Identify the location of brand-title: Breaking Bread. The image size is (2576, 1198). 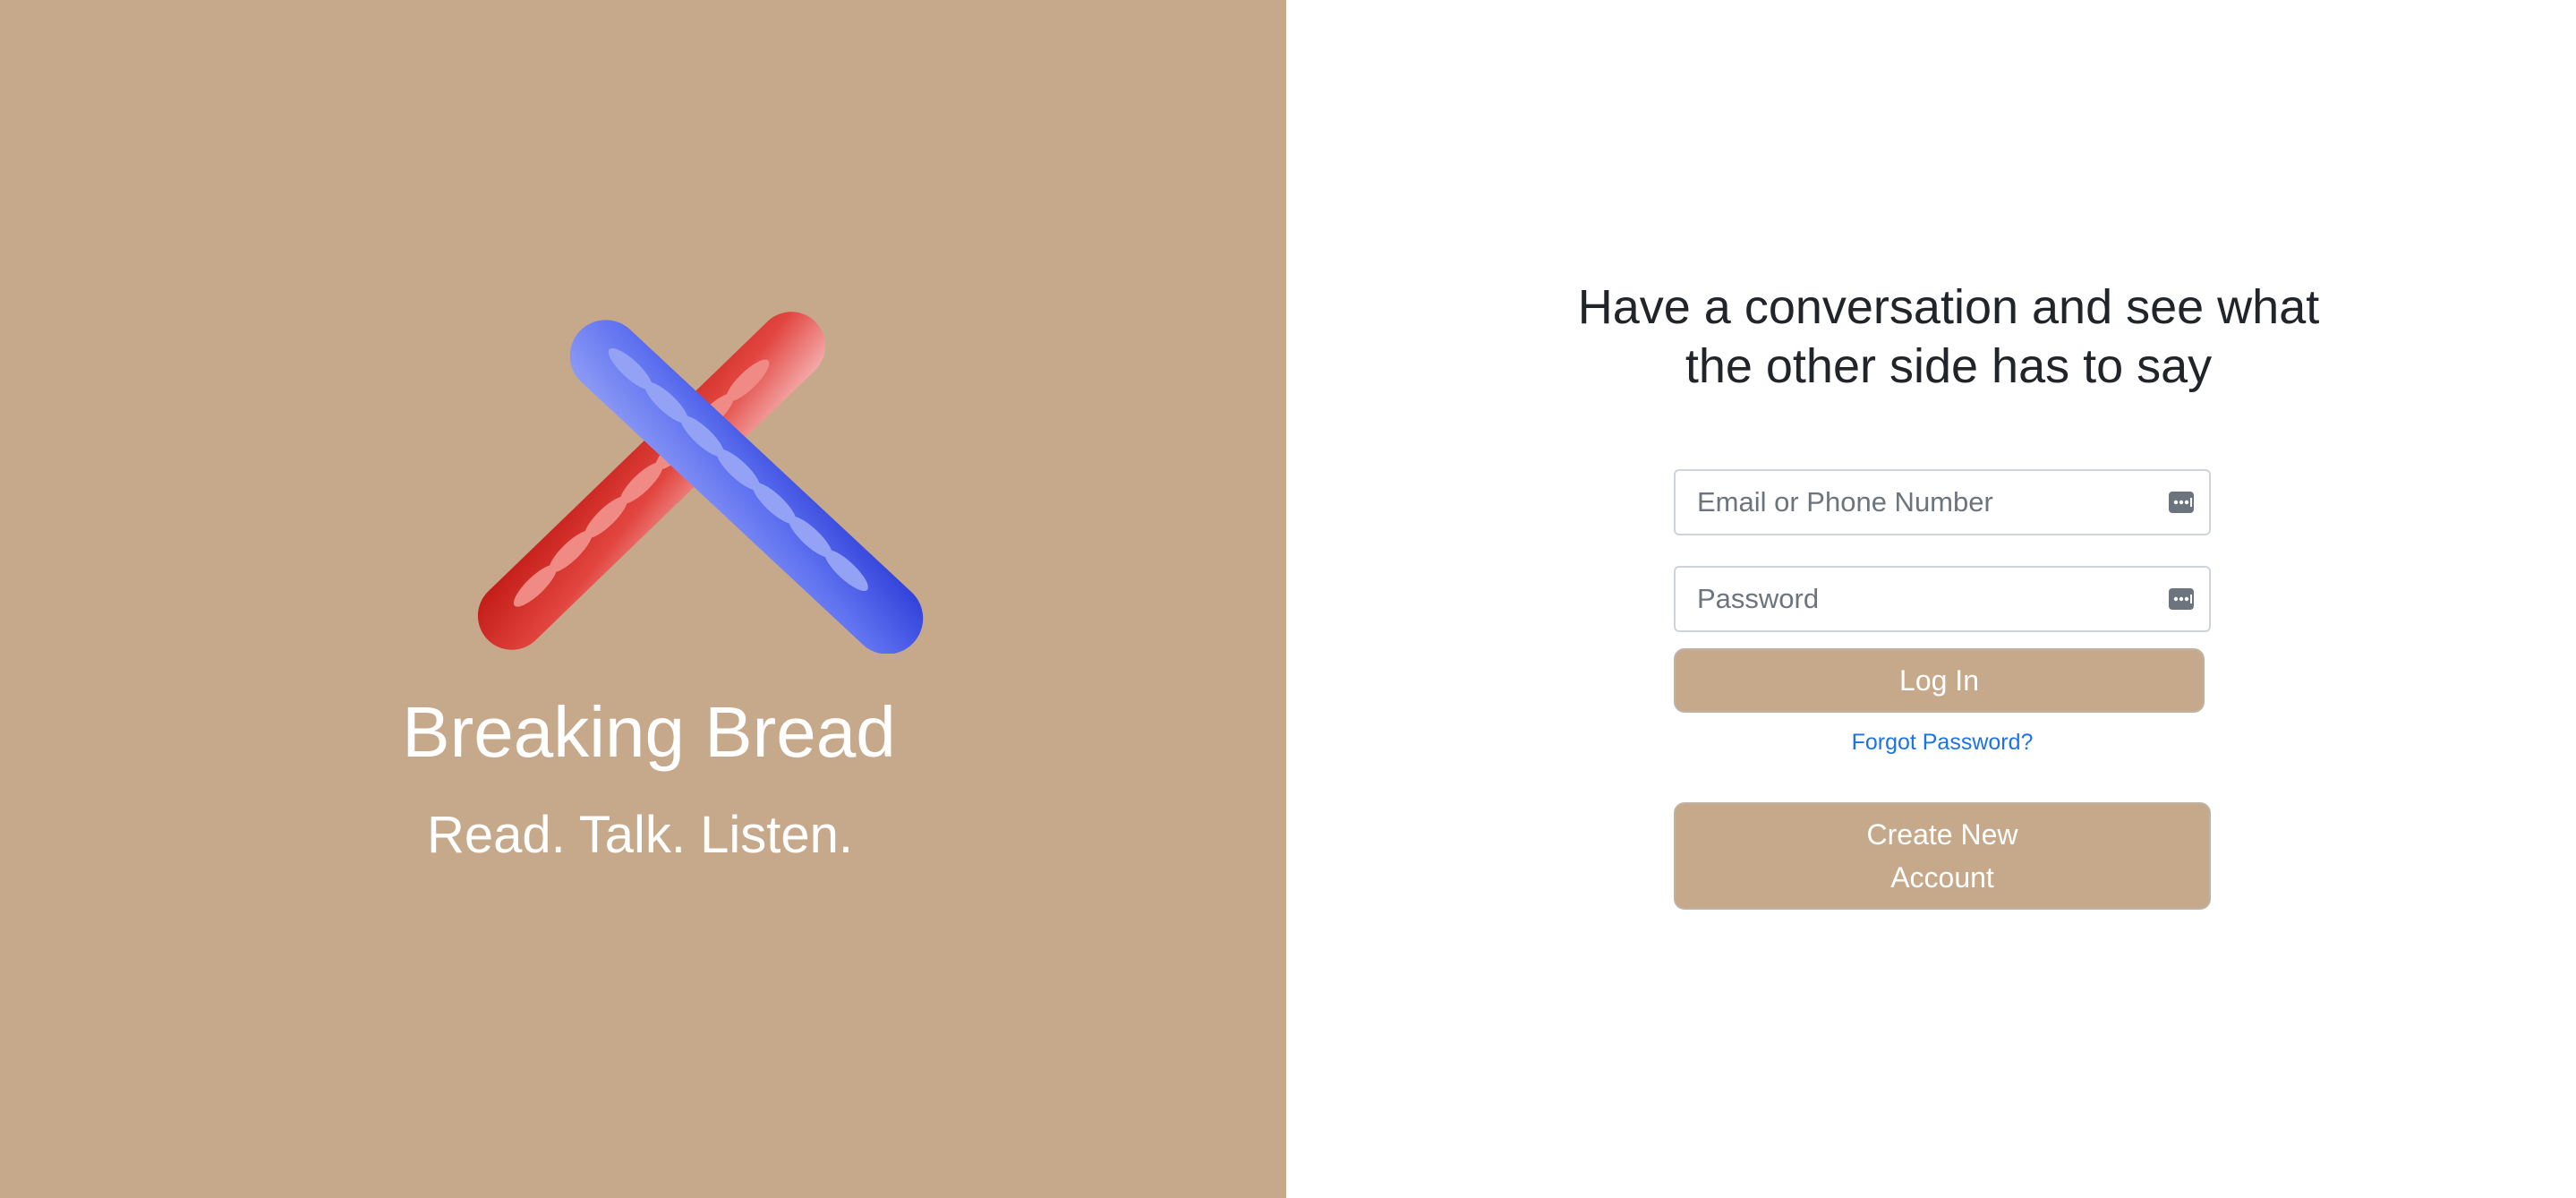
(649, 732).